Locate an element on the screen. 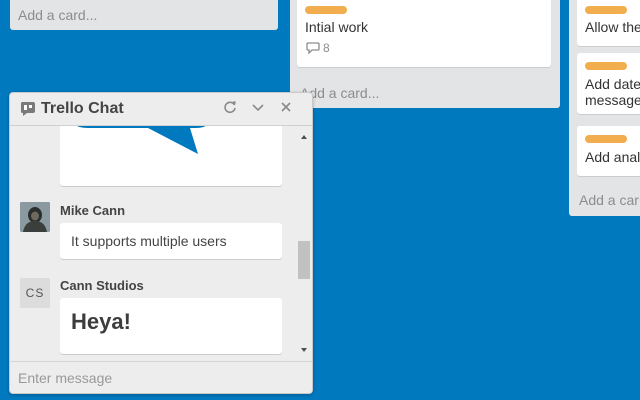 The height and width of the screenshot is (400, 640). card-add-date: Add date message is located at coordinates (608, 83).